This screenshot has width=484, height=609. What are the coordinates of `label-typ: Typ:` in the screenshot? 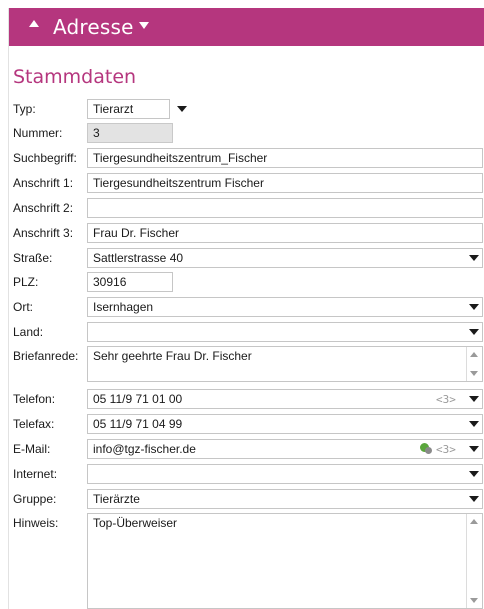 It's located at (24, 109).